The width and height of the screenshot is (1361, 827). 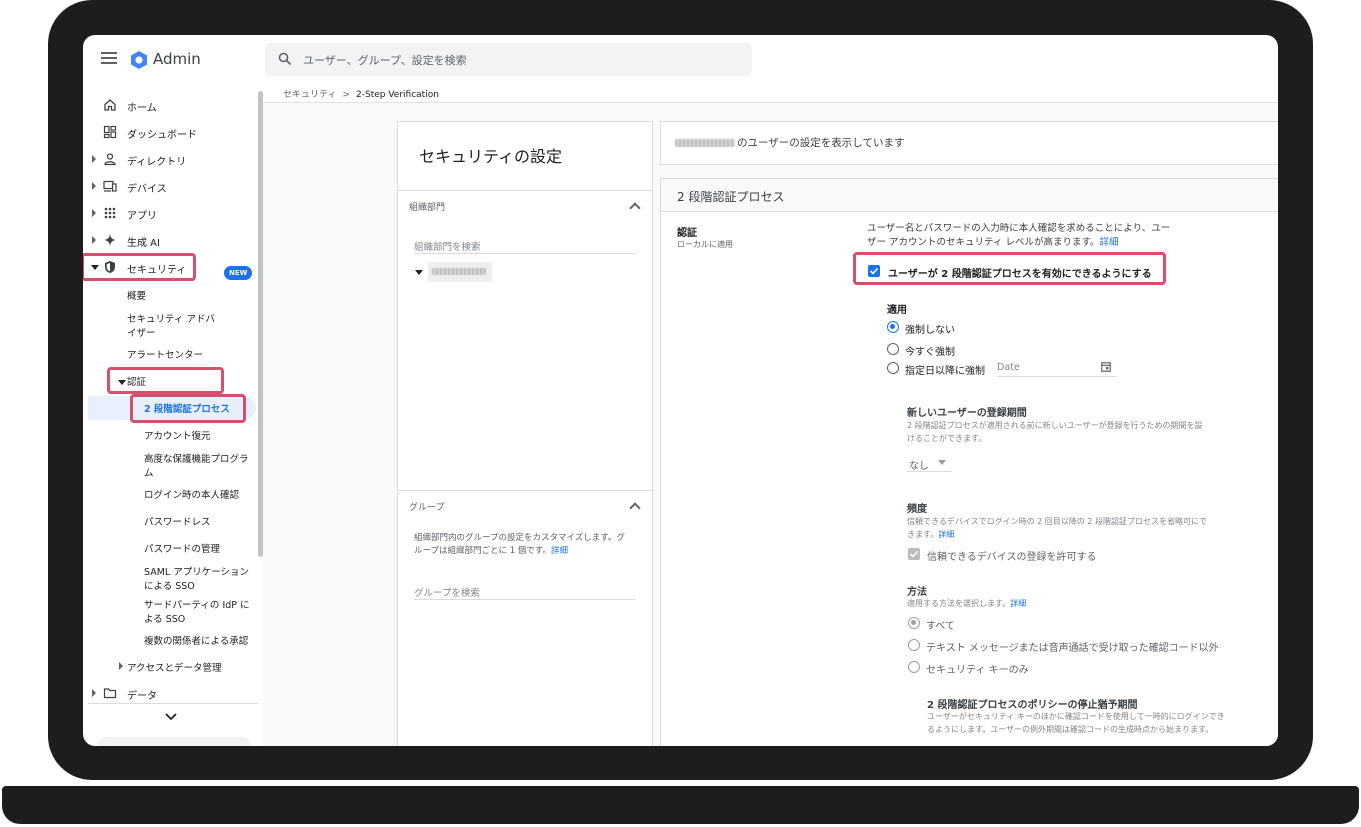 What do you see at coordinates (164, 618) in the screenshot?
I see `sidebar-item-third-party-sso-line2: よる SSO` at bounding box center [164, 618].